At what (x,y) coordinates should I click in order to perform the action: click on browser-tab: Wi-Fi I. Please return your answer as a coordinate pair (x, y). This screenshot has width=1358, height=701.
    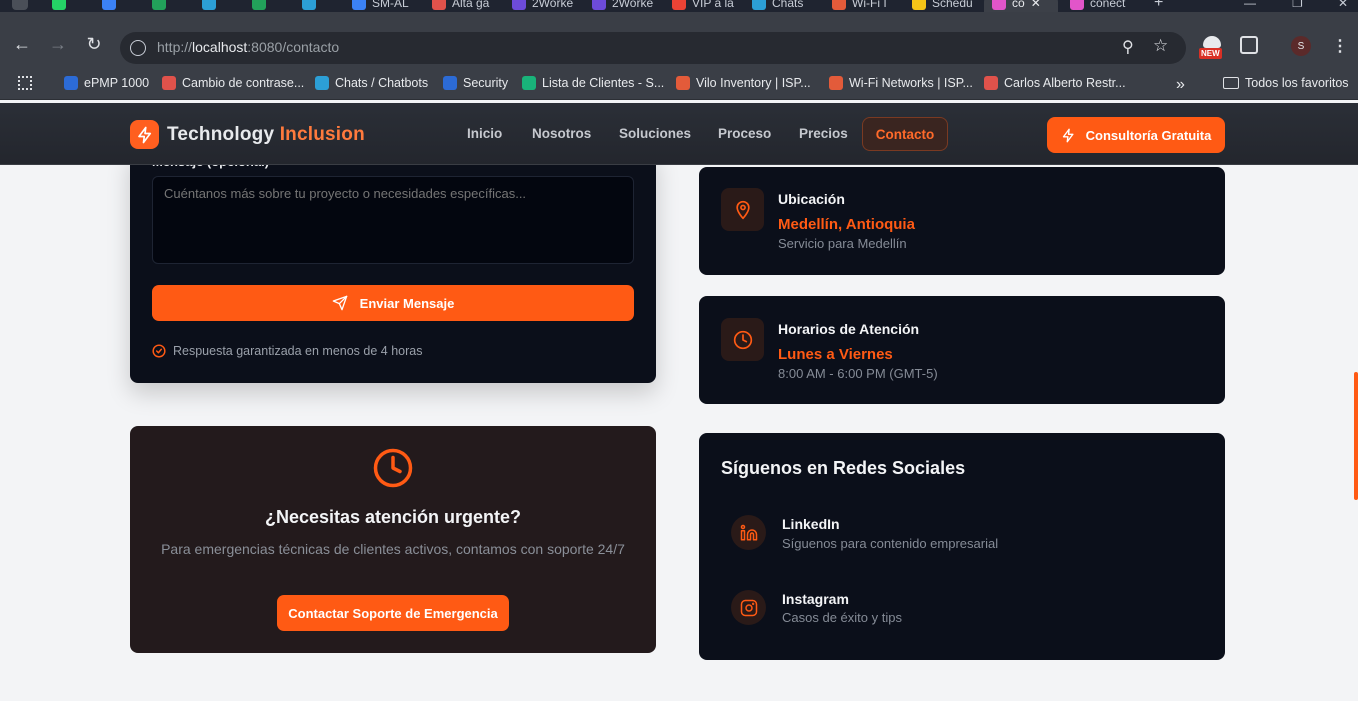
    Looking at the image, I should click on (862, 6).